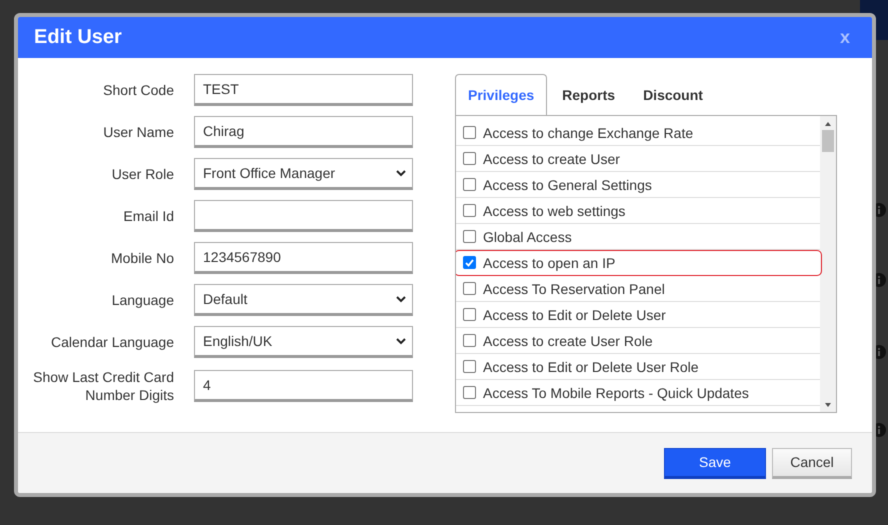  What do you see at coordinates (828, 264) in the screenshot?
I see `scrollbar` at bounding box center [828, 264].